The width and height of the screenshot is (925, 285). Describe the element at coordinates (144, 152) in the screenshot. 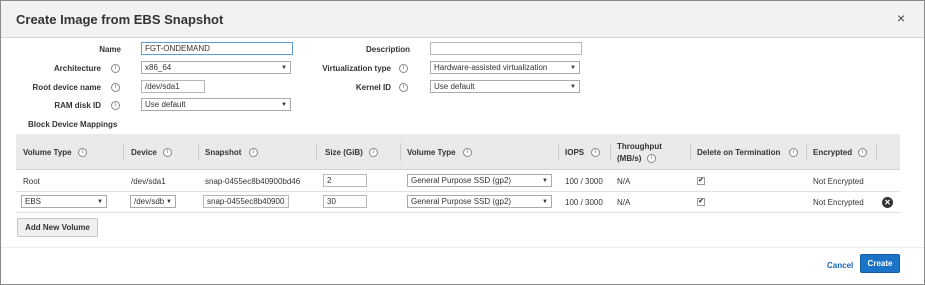

I see `header-device: Device` at that location.